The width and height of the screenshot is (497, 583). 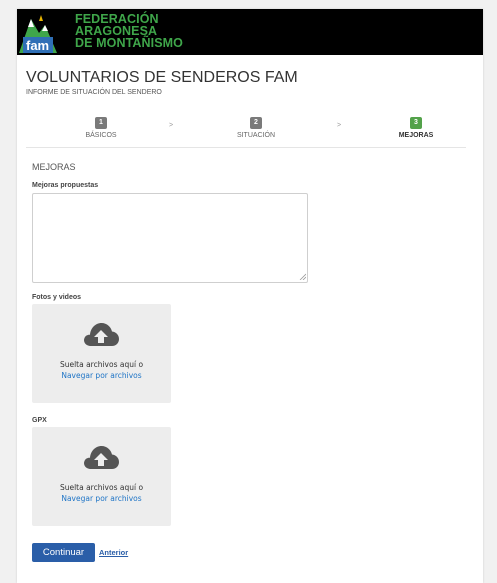 What do you see at coordinates (65, 185) in the screenshot?
I see `proposals-label: Mejoras propuestas` at bounding box center [65, 185].